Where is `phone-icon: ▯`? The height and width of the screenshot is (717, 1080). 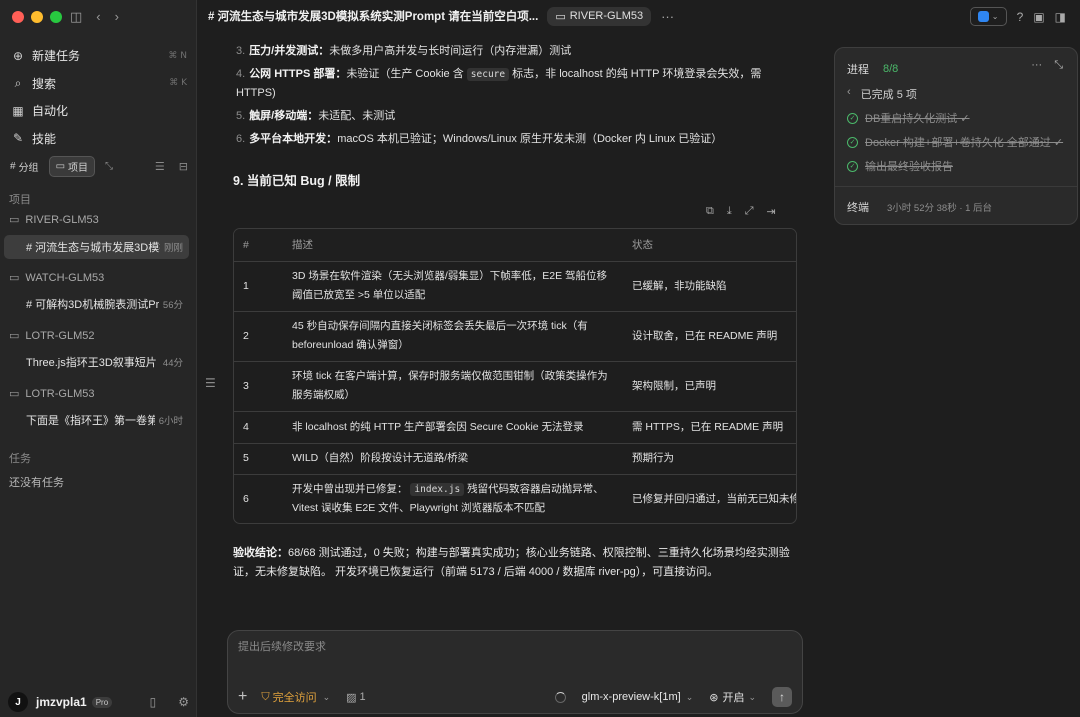
phone-icon: ▯ is located at coordinates (153, 702).